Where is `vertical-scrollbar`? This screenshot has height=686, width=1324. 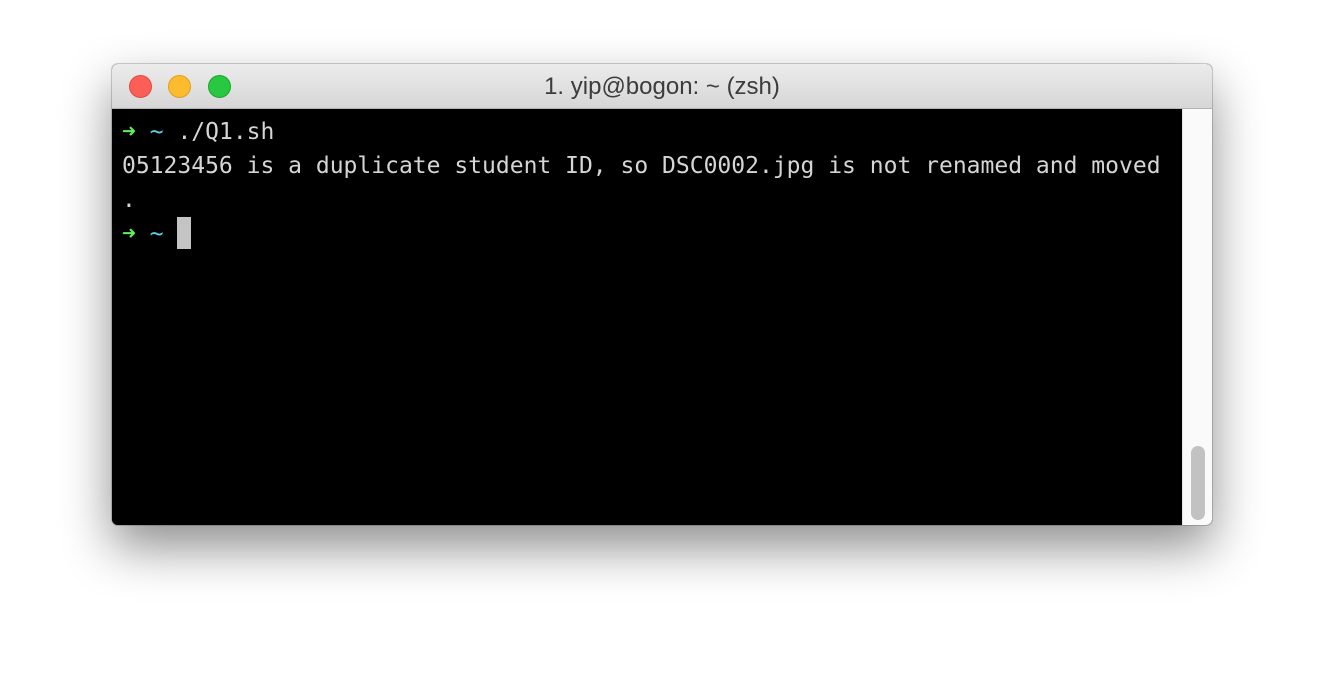 vertical-scrollbar is located at coordinates (1197, 317).